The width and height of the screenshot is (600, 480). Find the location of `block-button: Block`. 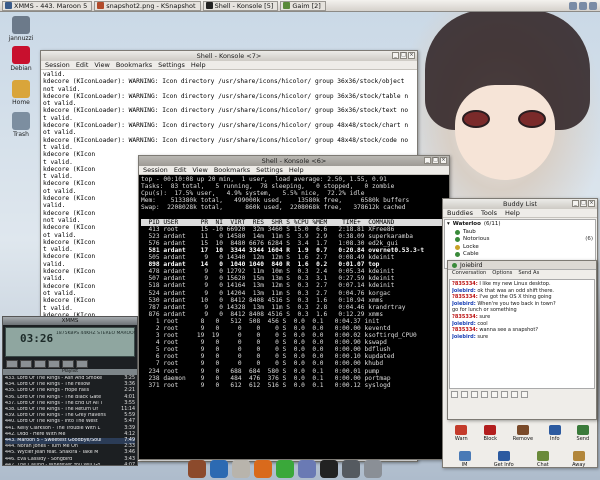

block-button: Block is located at coordinates (490, 433).